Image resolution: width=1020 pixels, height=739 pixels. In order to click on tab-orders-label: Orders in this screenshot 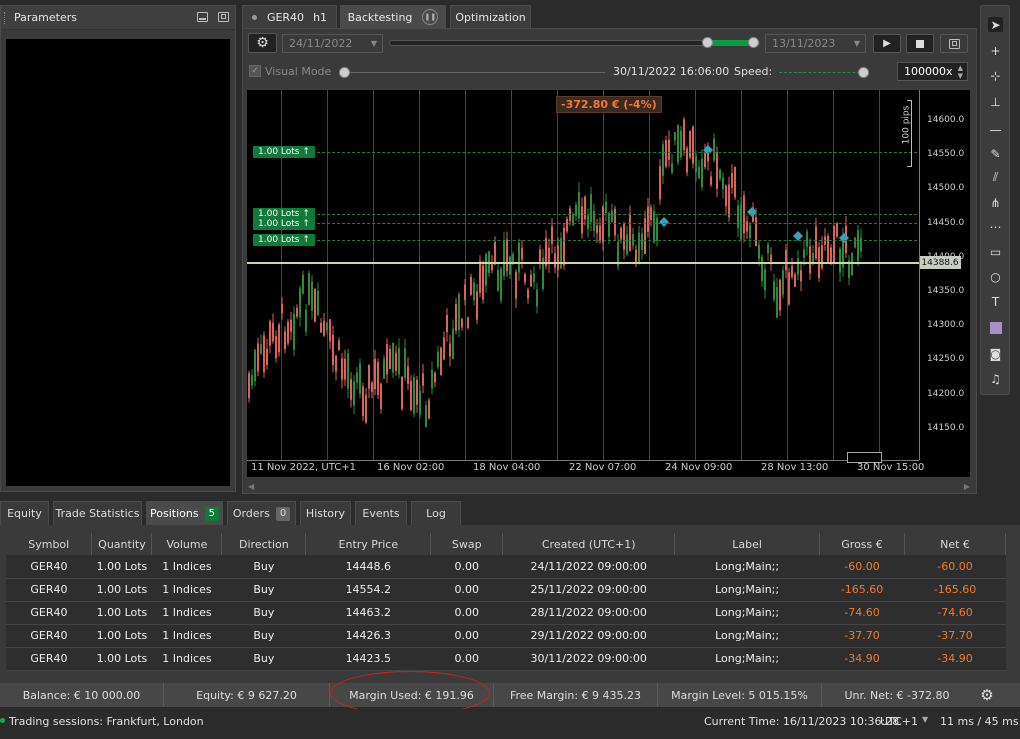, I will do `click(251, 513)`.